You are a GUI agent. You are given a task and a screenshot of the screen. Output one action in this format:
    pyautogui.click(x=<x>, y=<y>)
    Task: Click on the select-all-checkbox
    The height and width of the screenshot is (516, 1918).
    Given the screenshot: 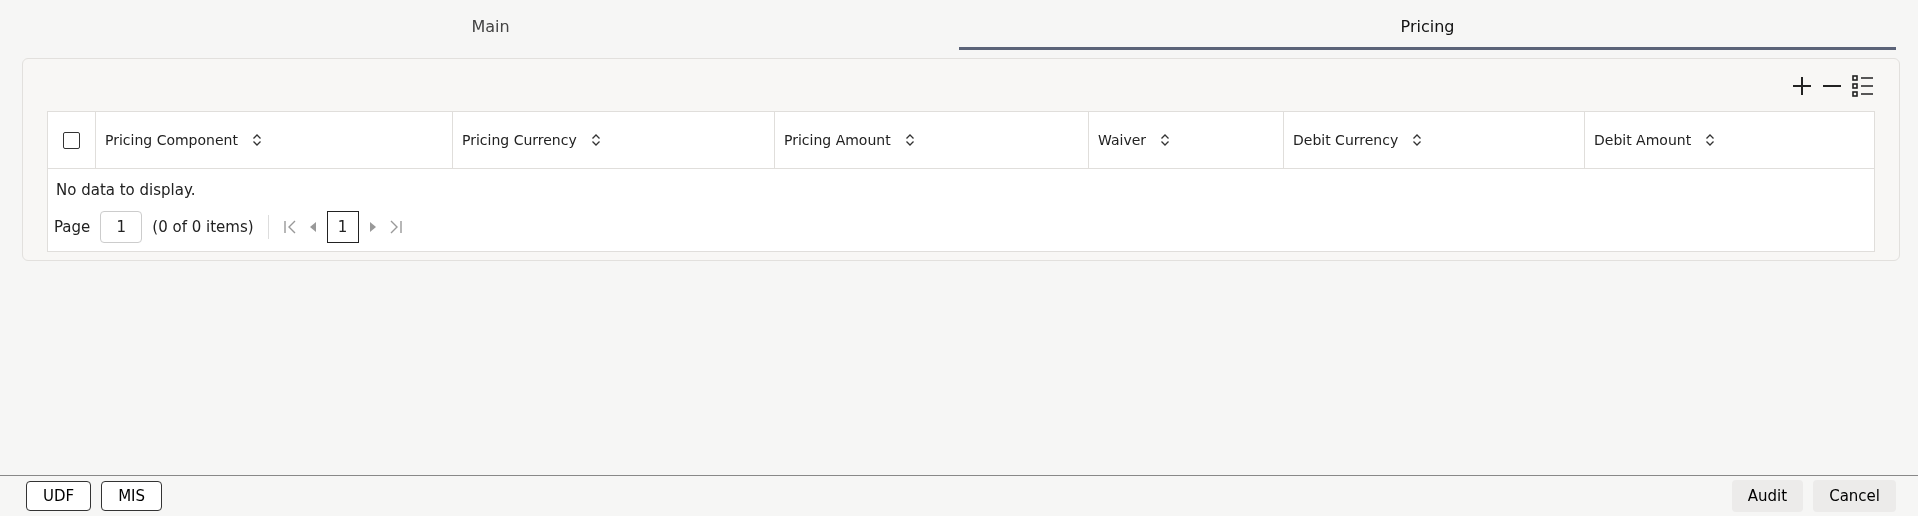 What is the action you would take?
    pyautogui.click(x=71, y=140)
    